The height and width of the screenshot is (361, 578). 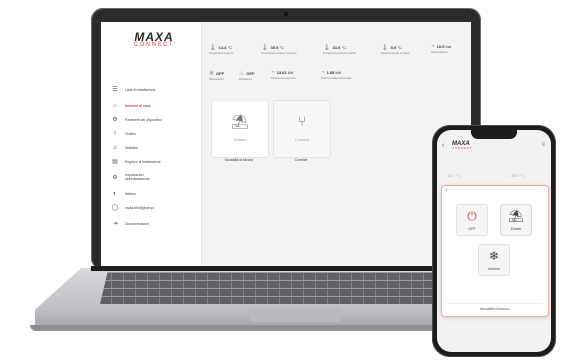 What do you see at coordinates (336, 78) in the screenshot?
I see `readout-label: Potenza totale consumata` at bounding box center [336, 78].